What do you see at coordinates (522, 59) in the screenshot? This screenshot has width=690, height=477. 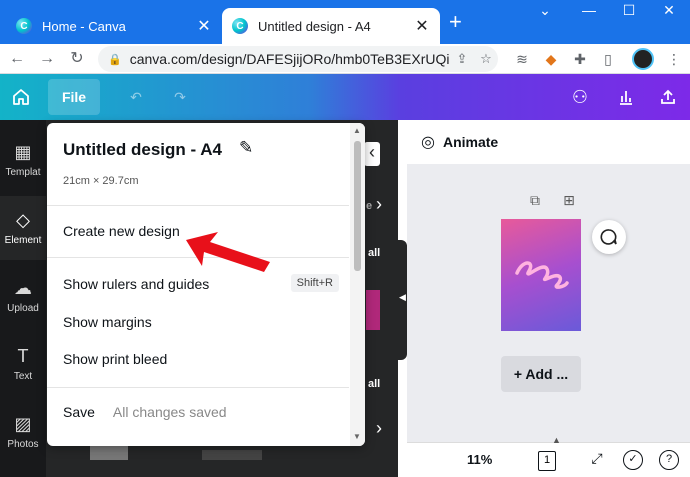 I see `extension-icon: ≋` at bounding box center [522, 59].